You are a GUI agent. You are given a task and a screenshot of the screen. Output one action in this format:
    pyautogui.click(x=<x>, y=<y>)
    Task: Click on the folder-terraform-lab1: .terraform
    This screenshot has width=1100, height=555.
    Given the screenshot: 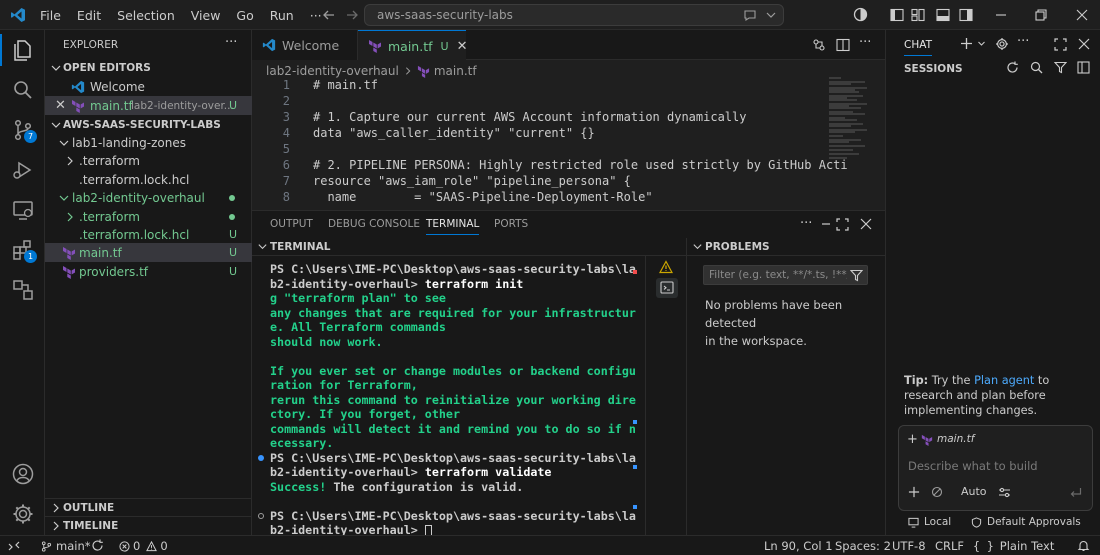 What is the action you would take?
    pyautogui.click(x=148, y=160)
    